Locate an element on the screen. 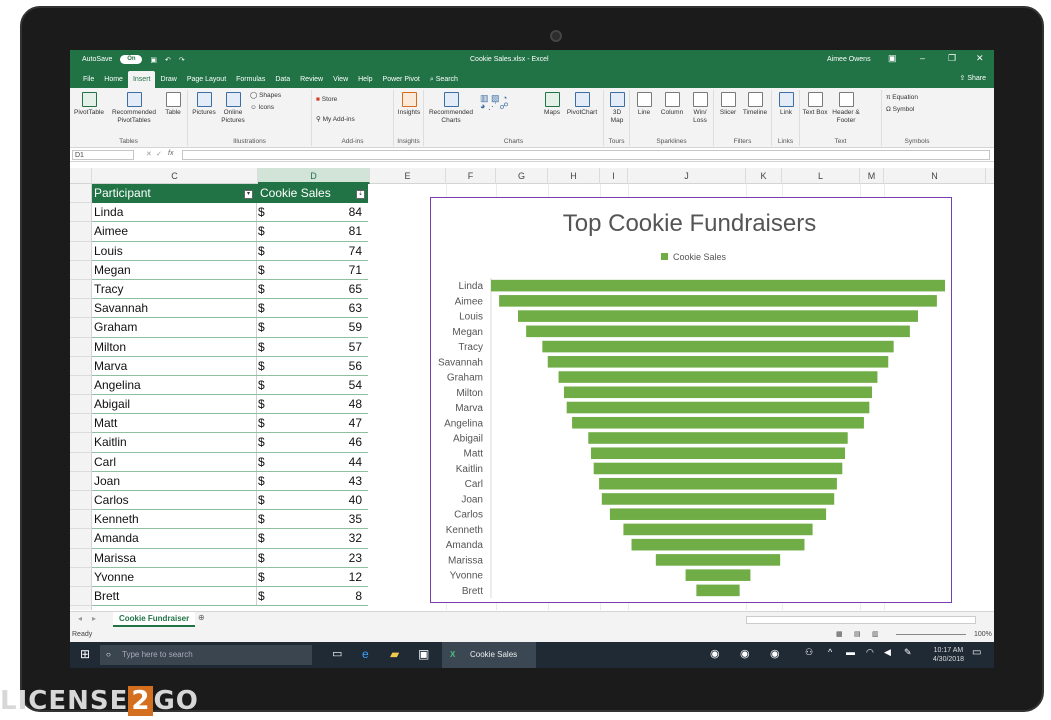 This screenshot has height=720, width=1051. cancel-icon: ✕ is located at coordinates (149, 154).